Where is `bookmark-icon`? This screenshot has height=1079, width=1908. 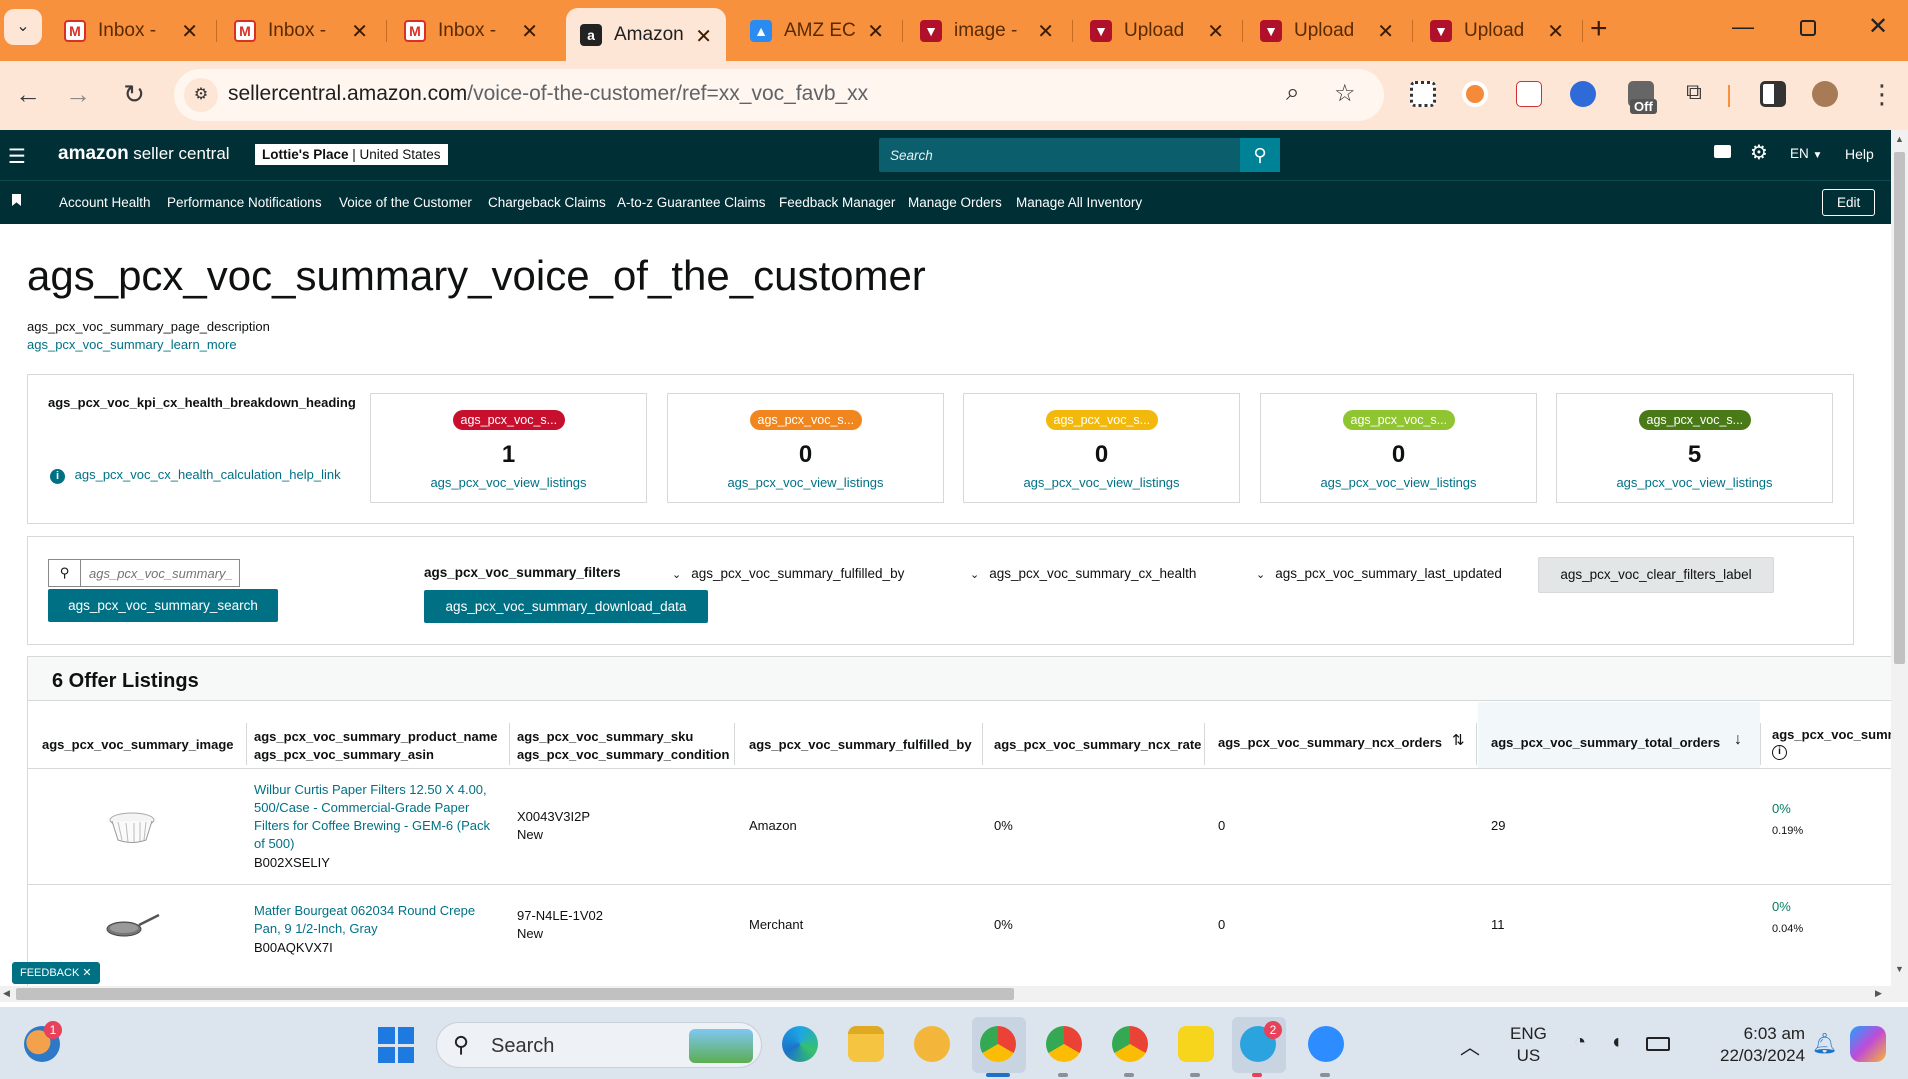
bookmark-icon is located at coordinates (16, 200).